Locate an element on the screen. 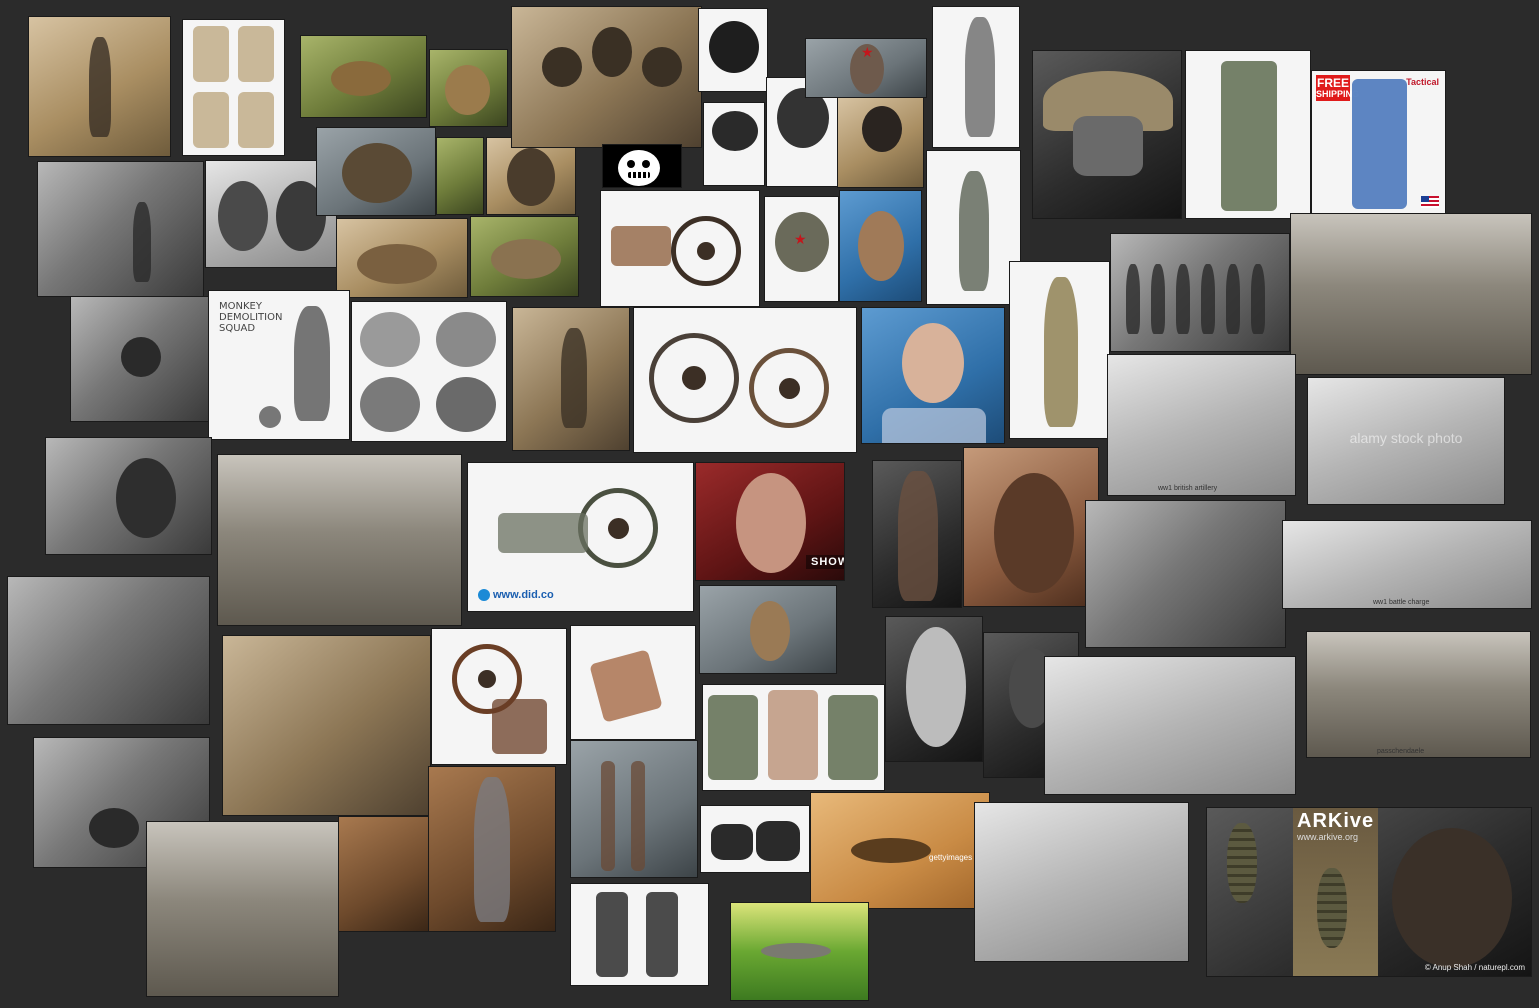 The height and width of the screenshot is (1008, 1539). photo-field-telephone-reel: www.did.co is located at coordinates (580, 537).